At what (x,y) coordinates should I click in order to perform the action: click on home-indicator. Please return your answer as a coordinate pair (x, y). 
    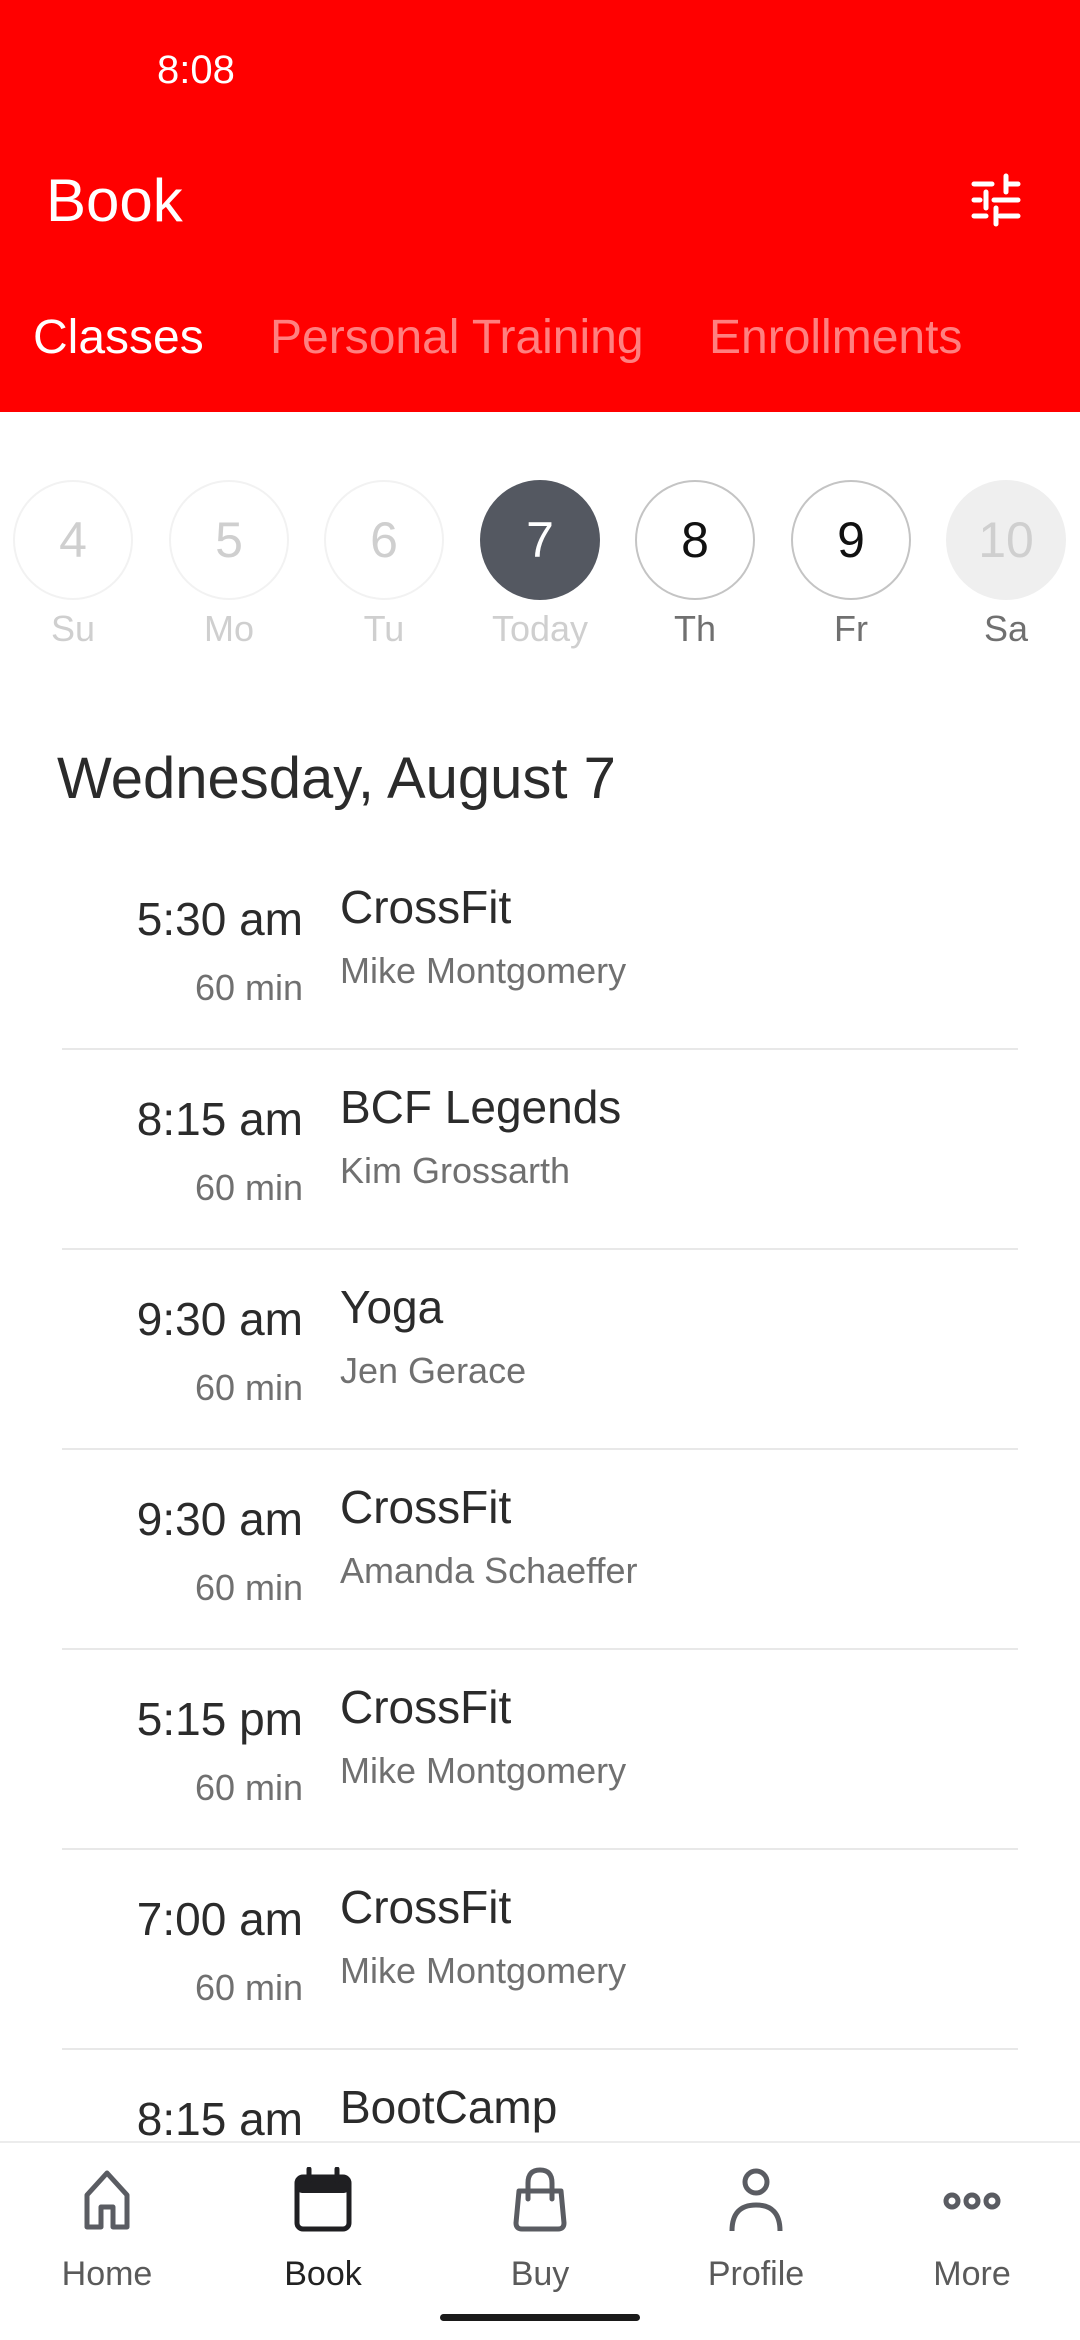
    Looking at the image, I should click on (540, 2317).